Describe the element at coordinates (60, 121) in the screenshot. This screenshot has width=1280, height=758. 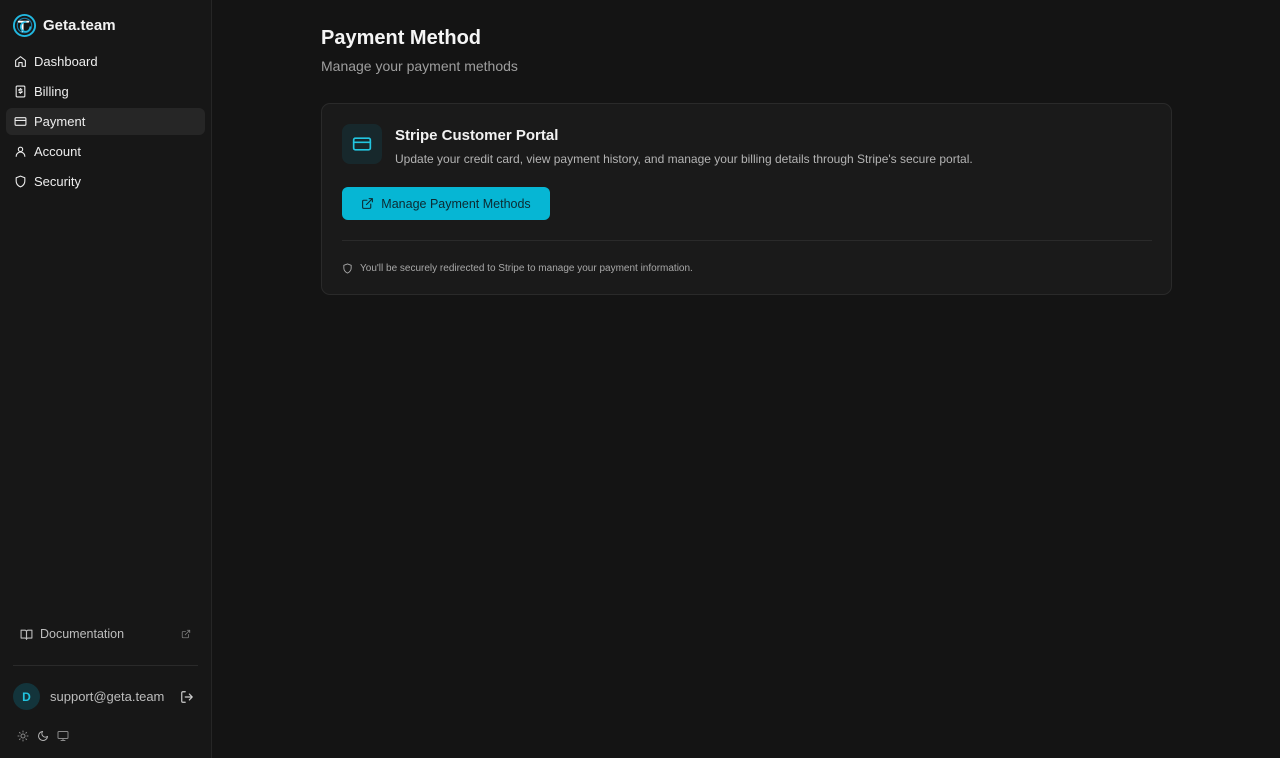
I see `sidebar-item-label: Payment` at that location.